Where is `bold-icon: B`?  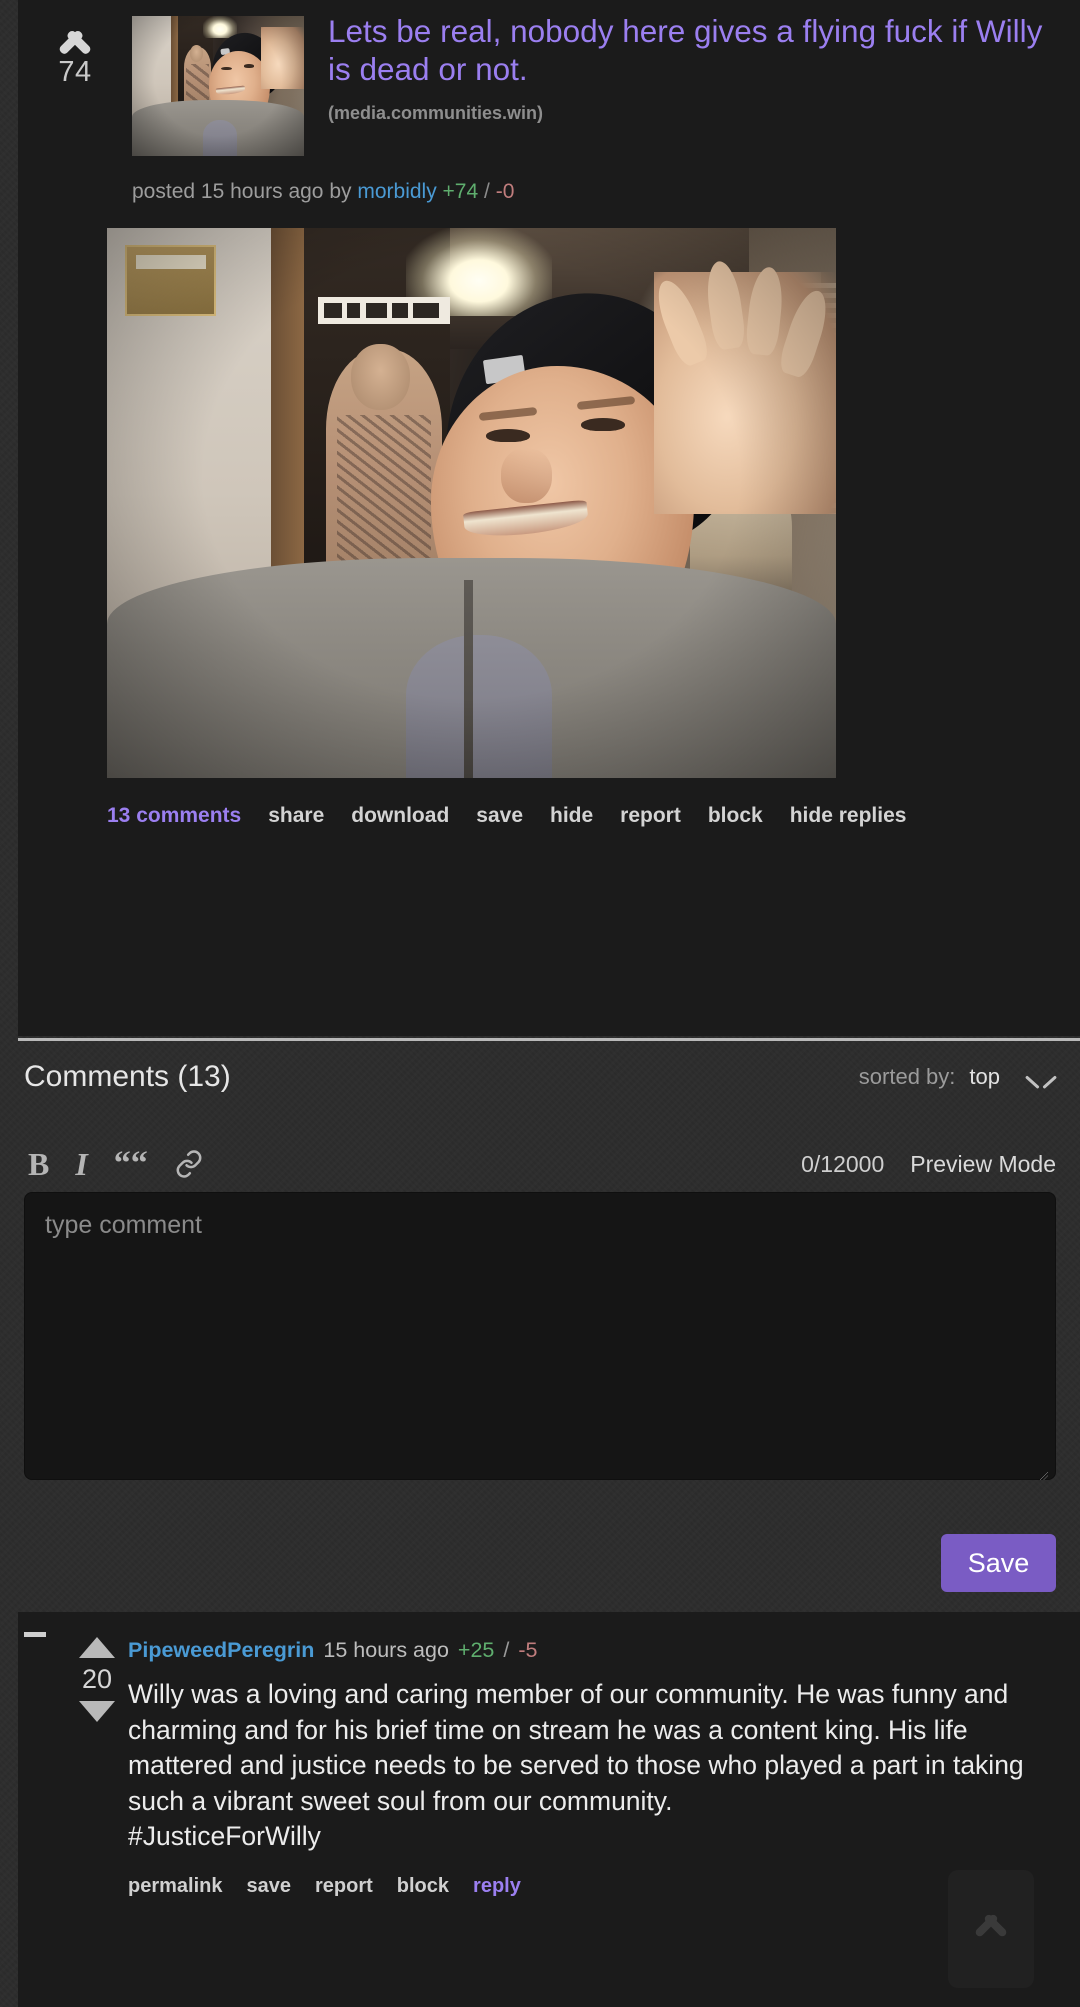 bold-icon: B is located at coordinates (38, 1164).